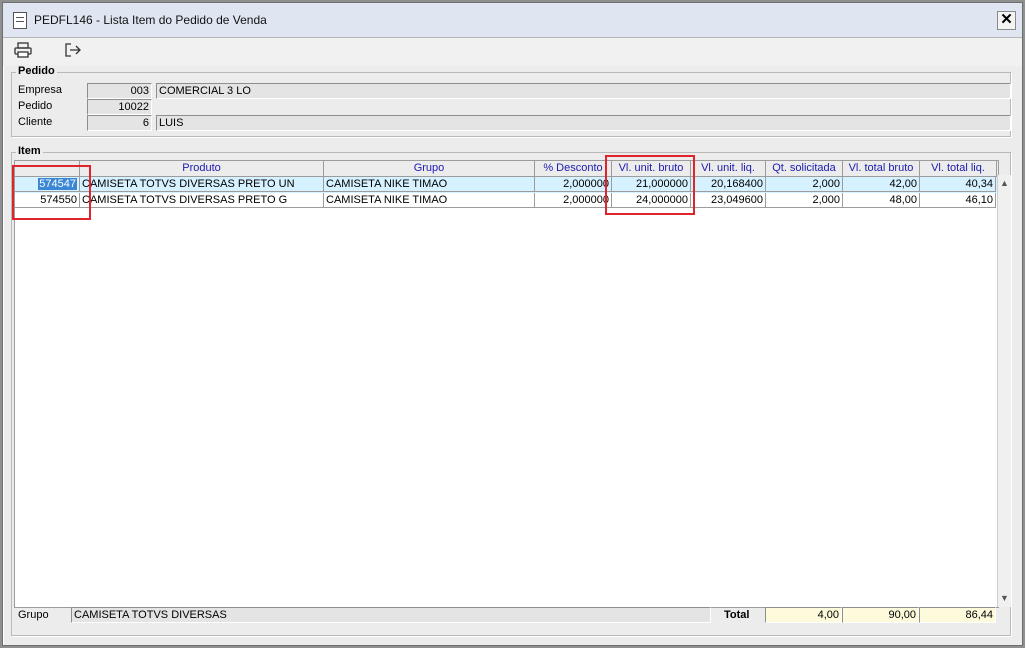 The image size is (1025, 648). Describe the element at coordinates (202, 168) in the screenshot. I see `column-header-produto: Produto` at that location.